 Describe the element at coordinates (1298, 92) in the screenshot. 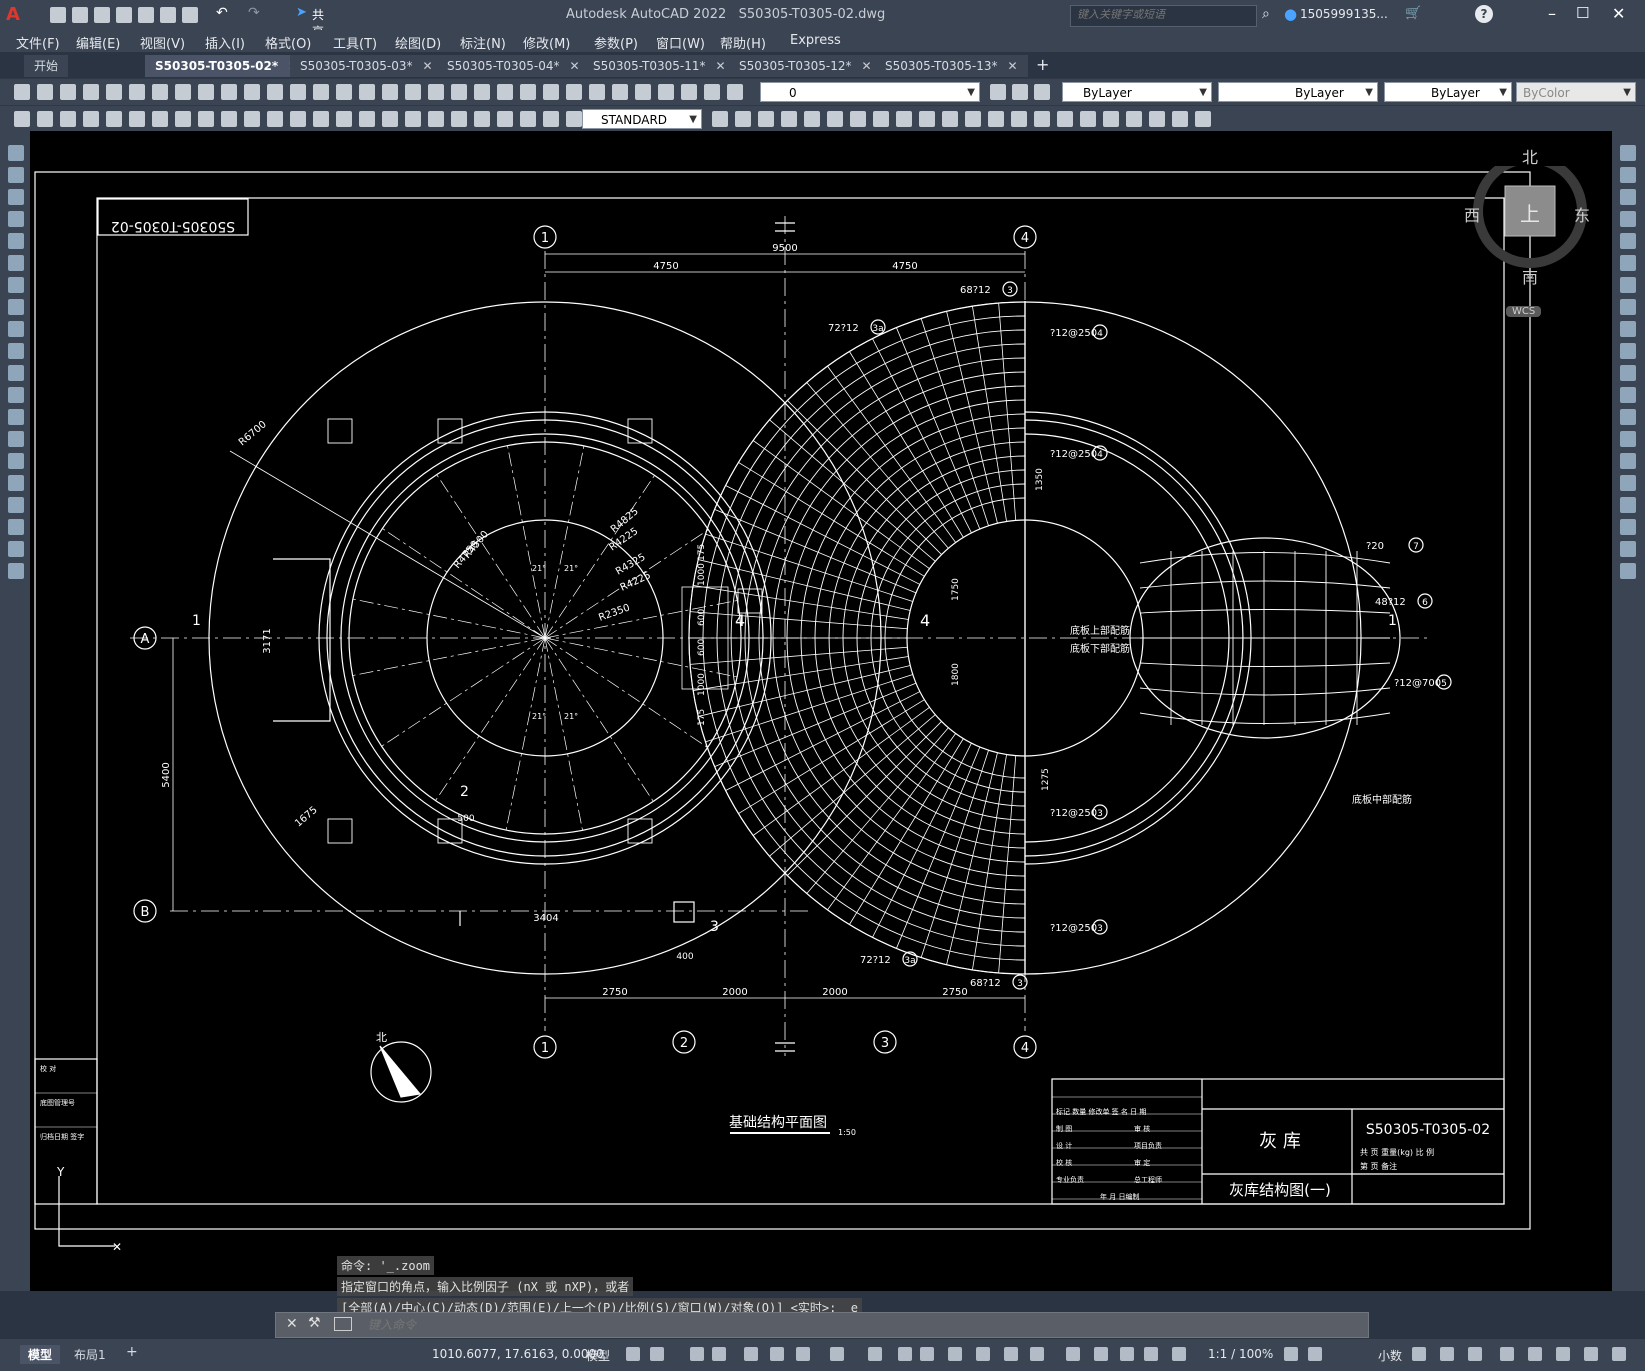

I see `linetype-dropdown: ByLayer ▼` at that location.